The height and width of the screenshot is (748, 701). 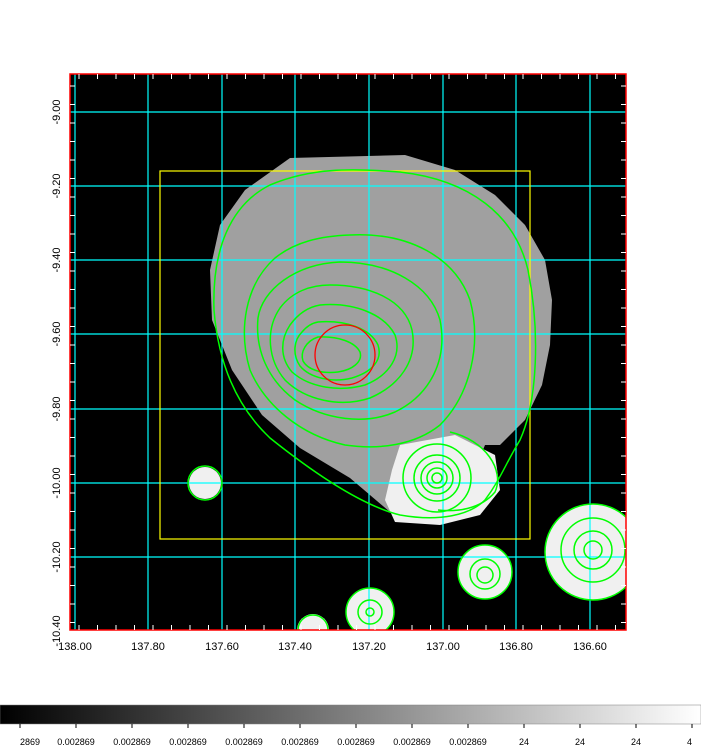 What do you see at coordinates (57, 333) in the screenshot?
I see `y-tick-label: -9.60` at bounding box center [57, 333].